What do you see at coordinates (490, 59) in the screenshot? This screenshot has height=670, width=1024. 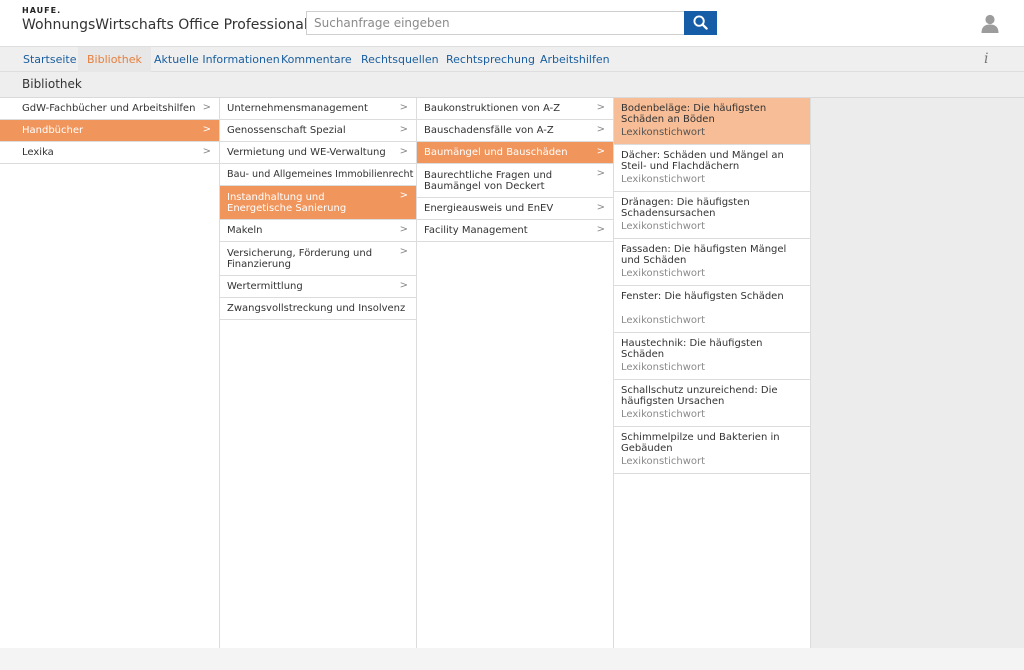 I see `tab-rechtsprechung: Rechtsprechung` at bounding box center [490, 59].